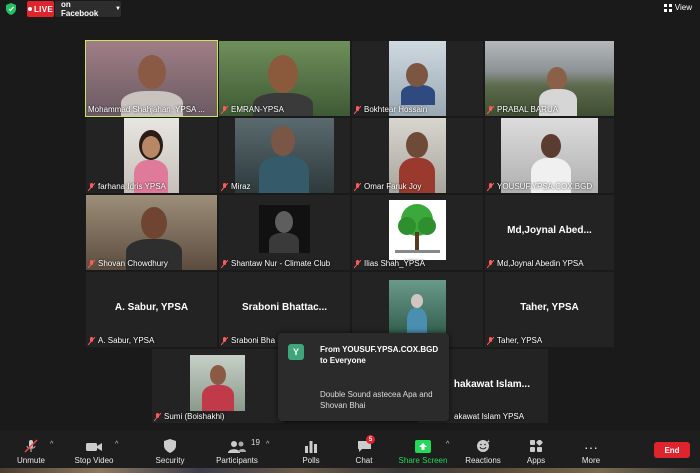  I want to click on apps-icon, so click(536, 446).